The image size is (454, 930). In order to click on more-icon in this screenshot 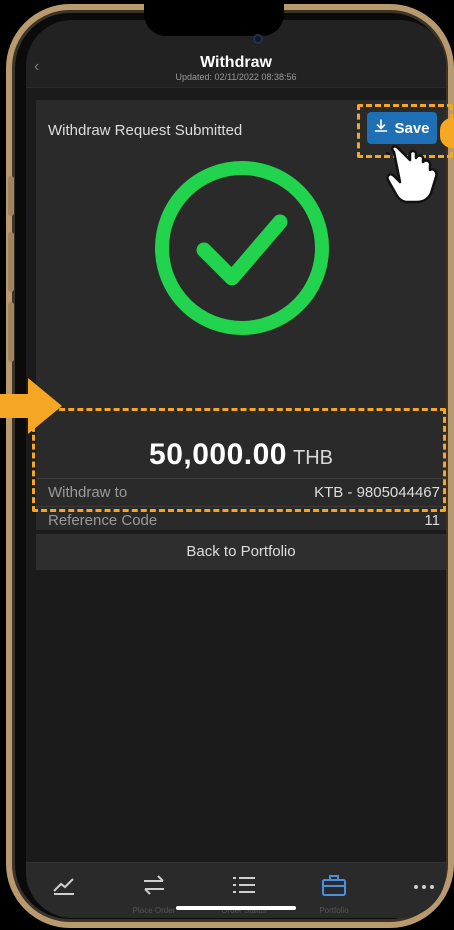, I will do `click(424, 887)`.